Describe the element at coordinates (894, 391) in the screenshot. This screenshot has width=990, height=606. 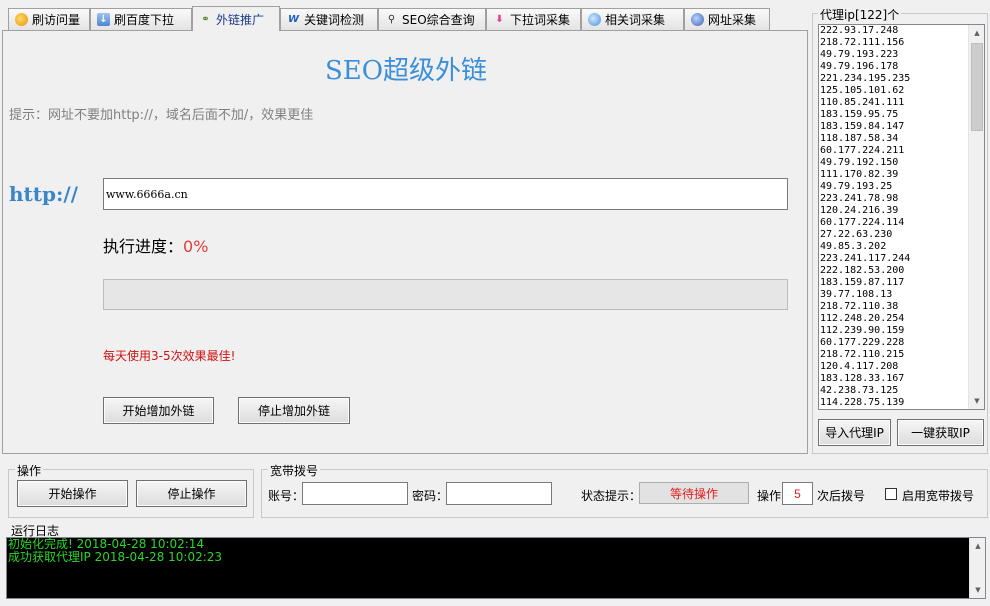
I see `proxy-item: 42.238.73.125` at that location.